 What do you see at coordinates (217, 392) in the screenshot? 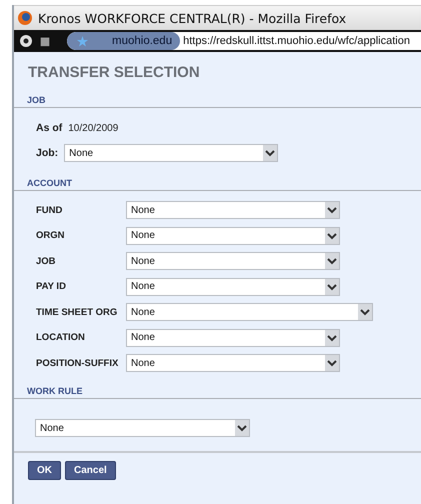
I see `section-heading: WORK RULE` at bounding box center [217, 392].